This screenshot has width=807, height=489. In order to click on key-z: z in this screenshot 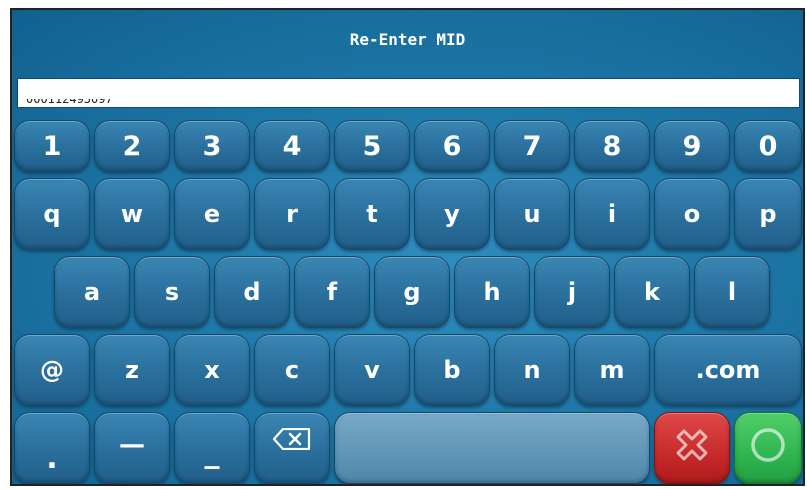, I will do `click(132, 370)`.